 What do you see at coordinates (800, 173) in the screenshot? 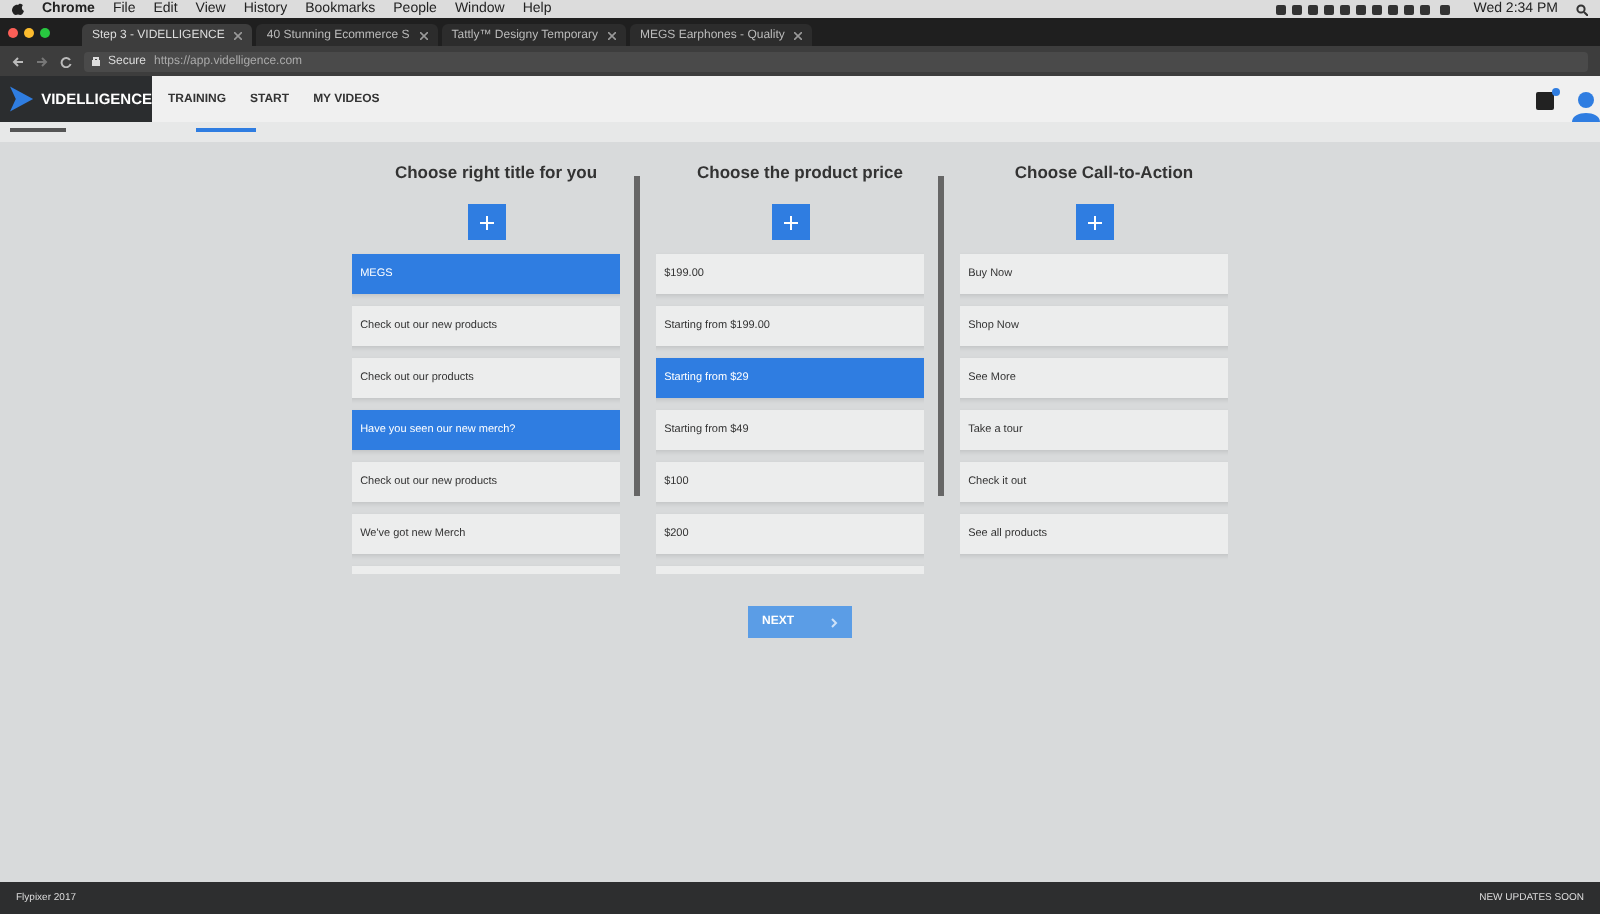
I see `column-title: Choose the product price` at bounding box center [800, 173].